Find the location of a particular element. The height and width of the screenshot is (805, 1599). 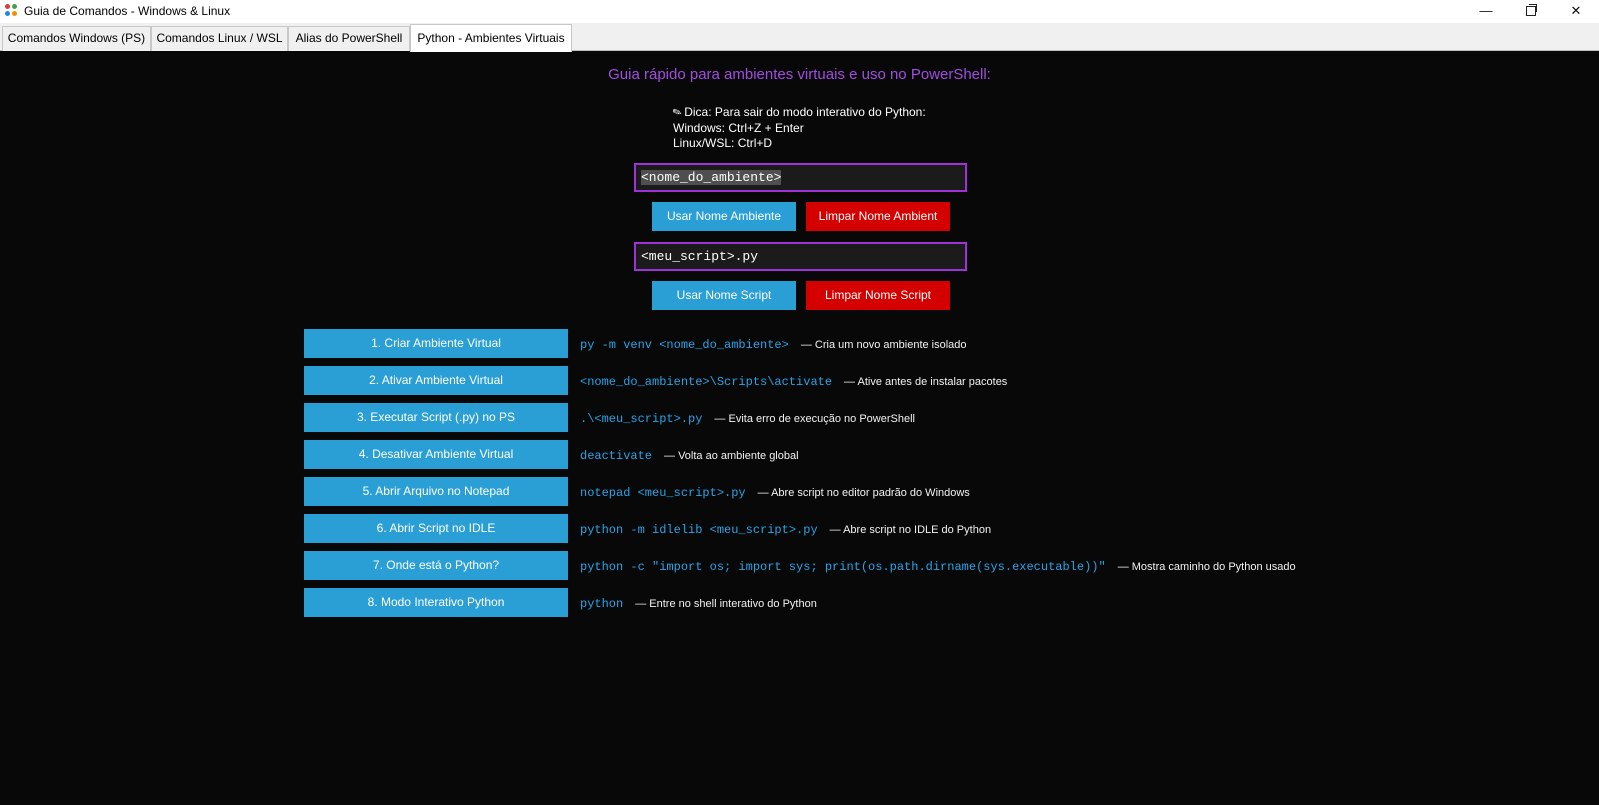

command-description: — Entre no shell interativo do Python is located at coordinates (726, 604).